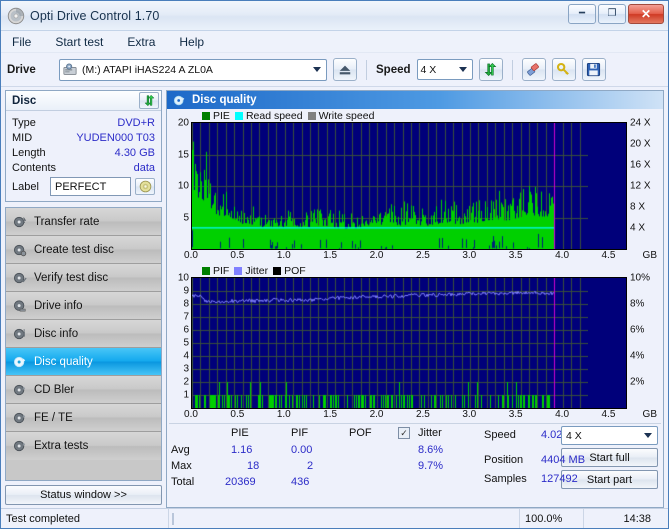  Describe the element at coordinates (376, 414) in the screenshot. I see `axis-tick-label: 2.0` at that location.